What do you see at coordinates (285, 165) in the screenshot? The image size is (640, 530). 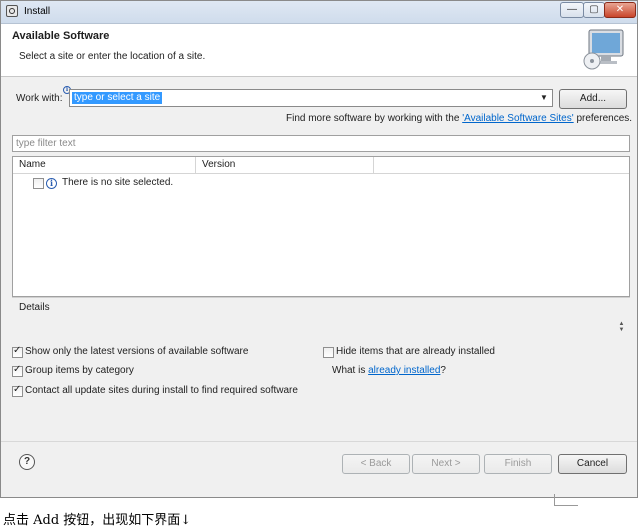 I see `column-version: Version` at bounding box center [285, 165].